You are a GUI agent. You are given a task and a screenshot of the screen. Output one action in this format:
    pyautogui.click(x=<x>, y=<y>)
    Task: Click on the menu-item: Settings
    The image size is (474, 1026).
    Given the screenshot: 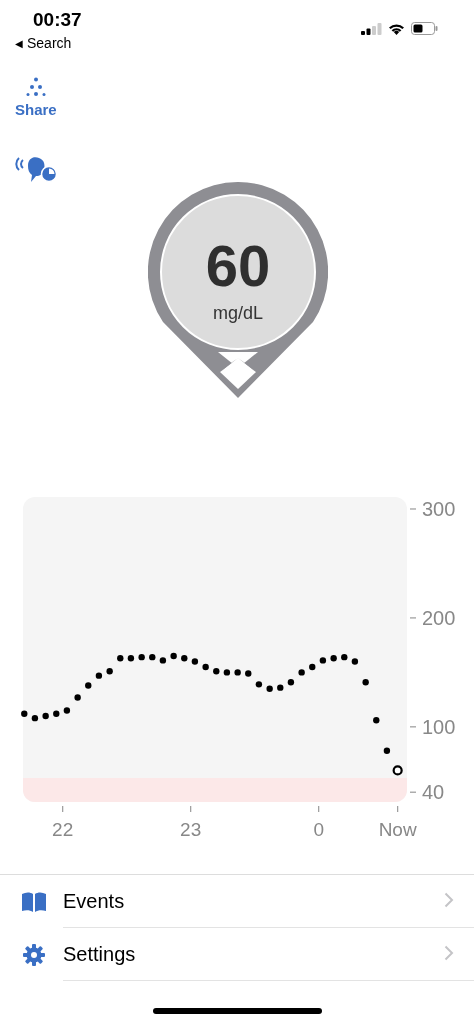 What is the action you would take?
    pyautogui.click(x=237, y=954)
    